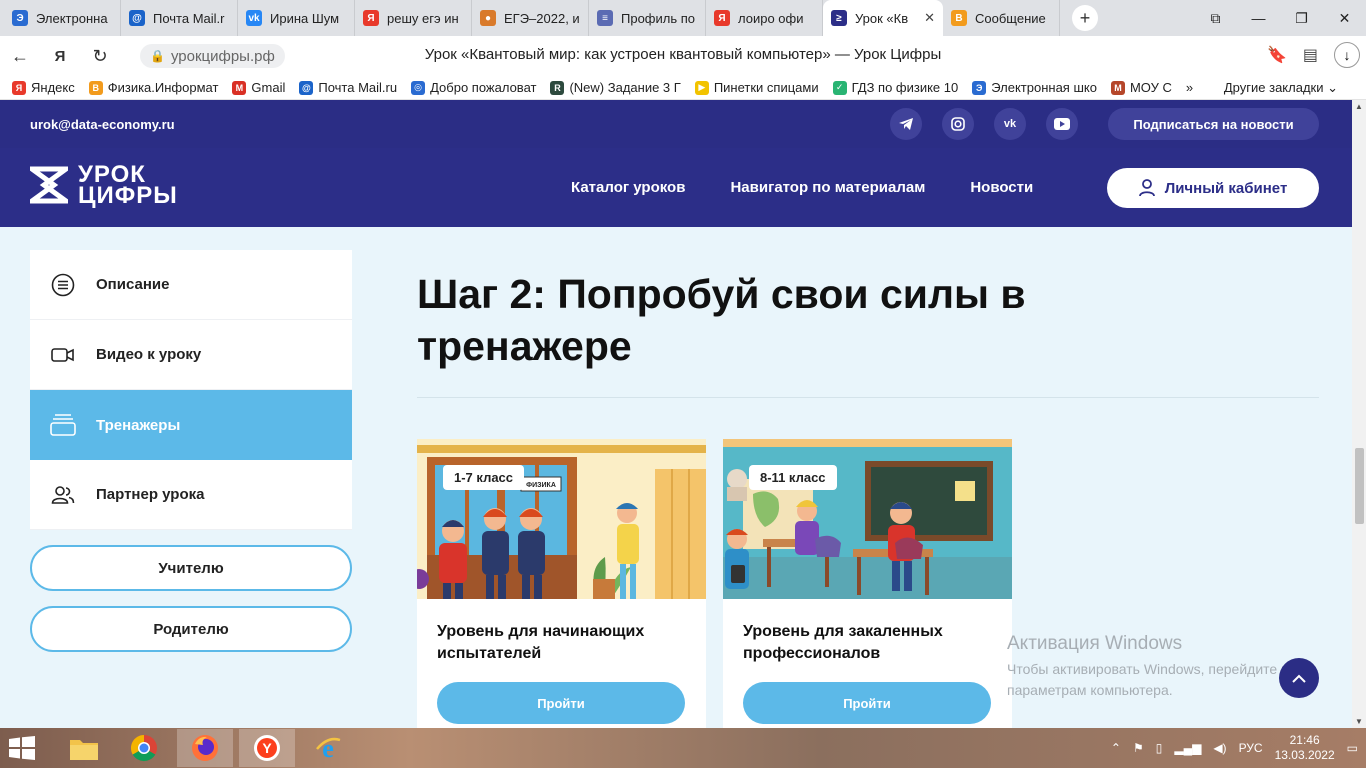 The width and height of the screenshot is (1366, 768). I want to click on bookmark-label: Добро пожаловат, so click(483, 87).